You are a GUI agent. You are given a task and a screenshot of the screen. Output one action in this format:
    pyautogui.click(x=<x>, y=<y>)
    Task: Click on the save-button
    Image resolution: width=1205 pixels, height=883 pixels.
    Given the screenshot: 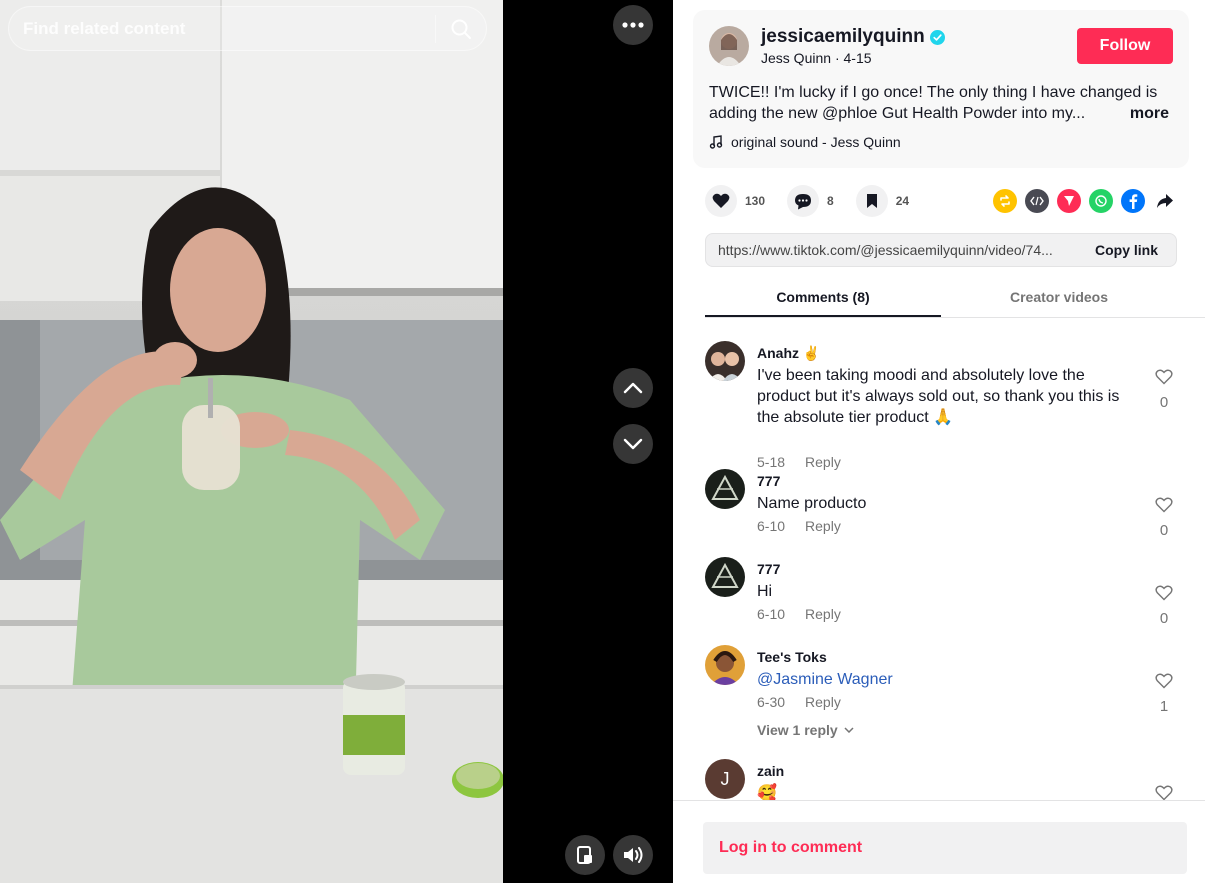 What is the action you would take?
    pyautogui.click(x=871, y=201)
    